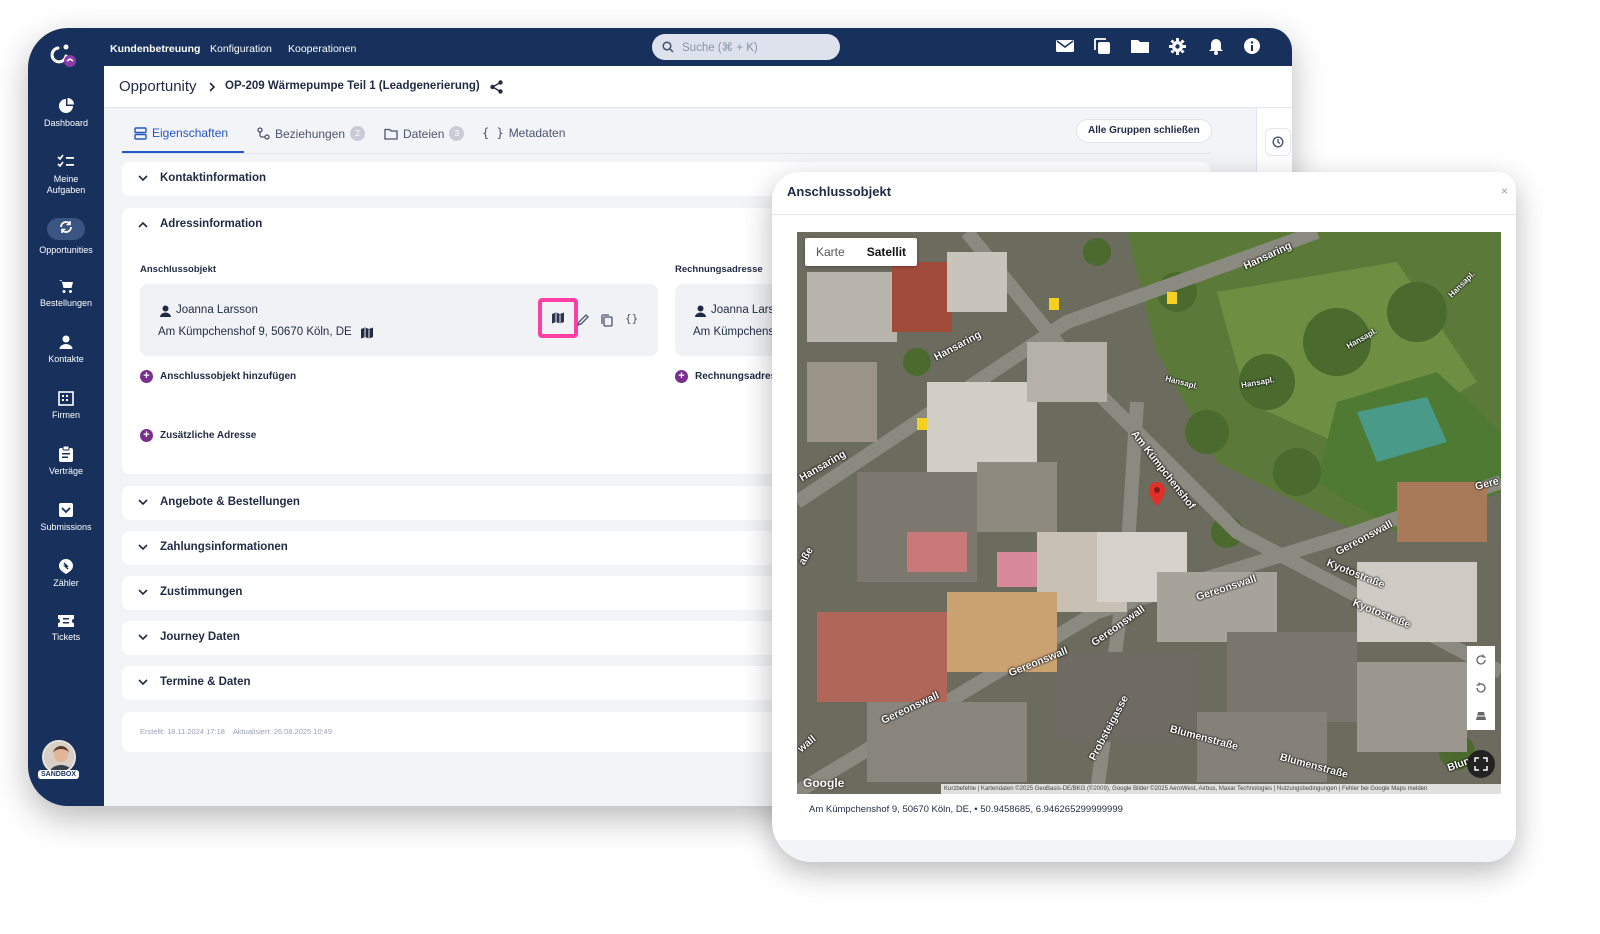  I want to click on tab-count: 2, so click(358, 133).